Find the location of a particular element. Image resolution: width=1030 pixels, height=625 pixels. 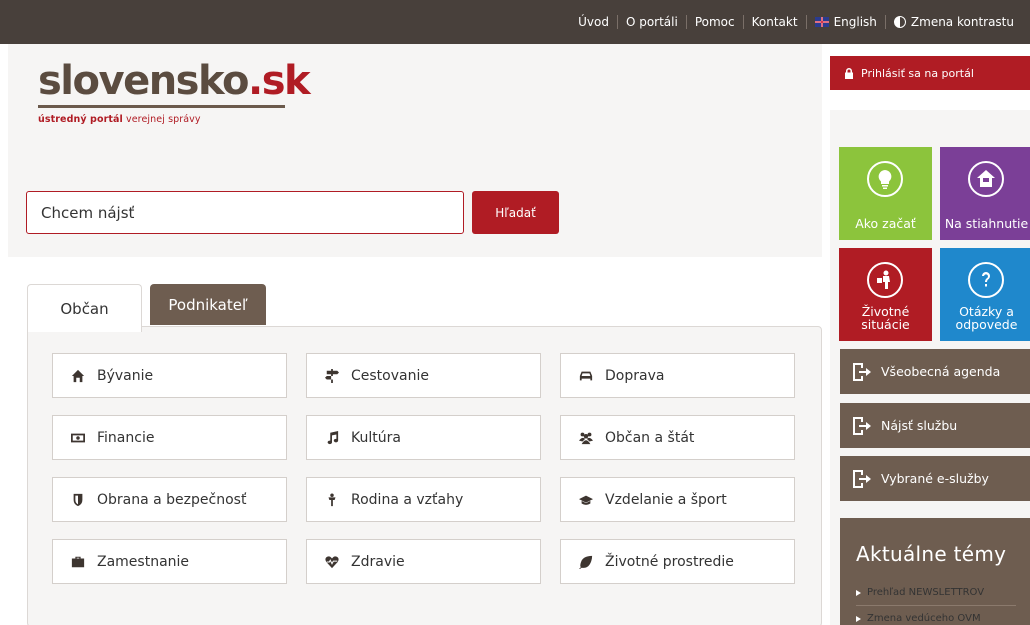

category-kultura: Kultúra is located at coordinates (423, 437).